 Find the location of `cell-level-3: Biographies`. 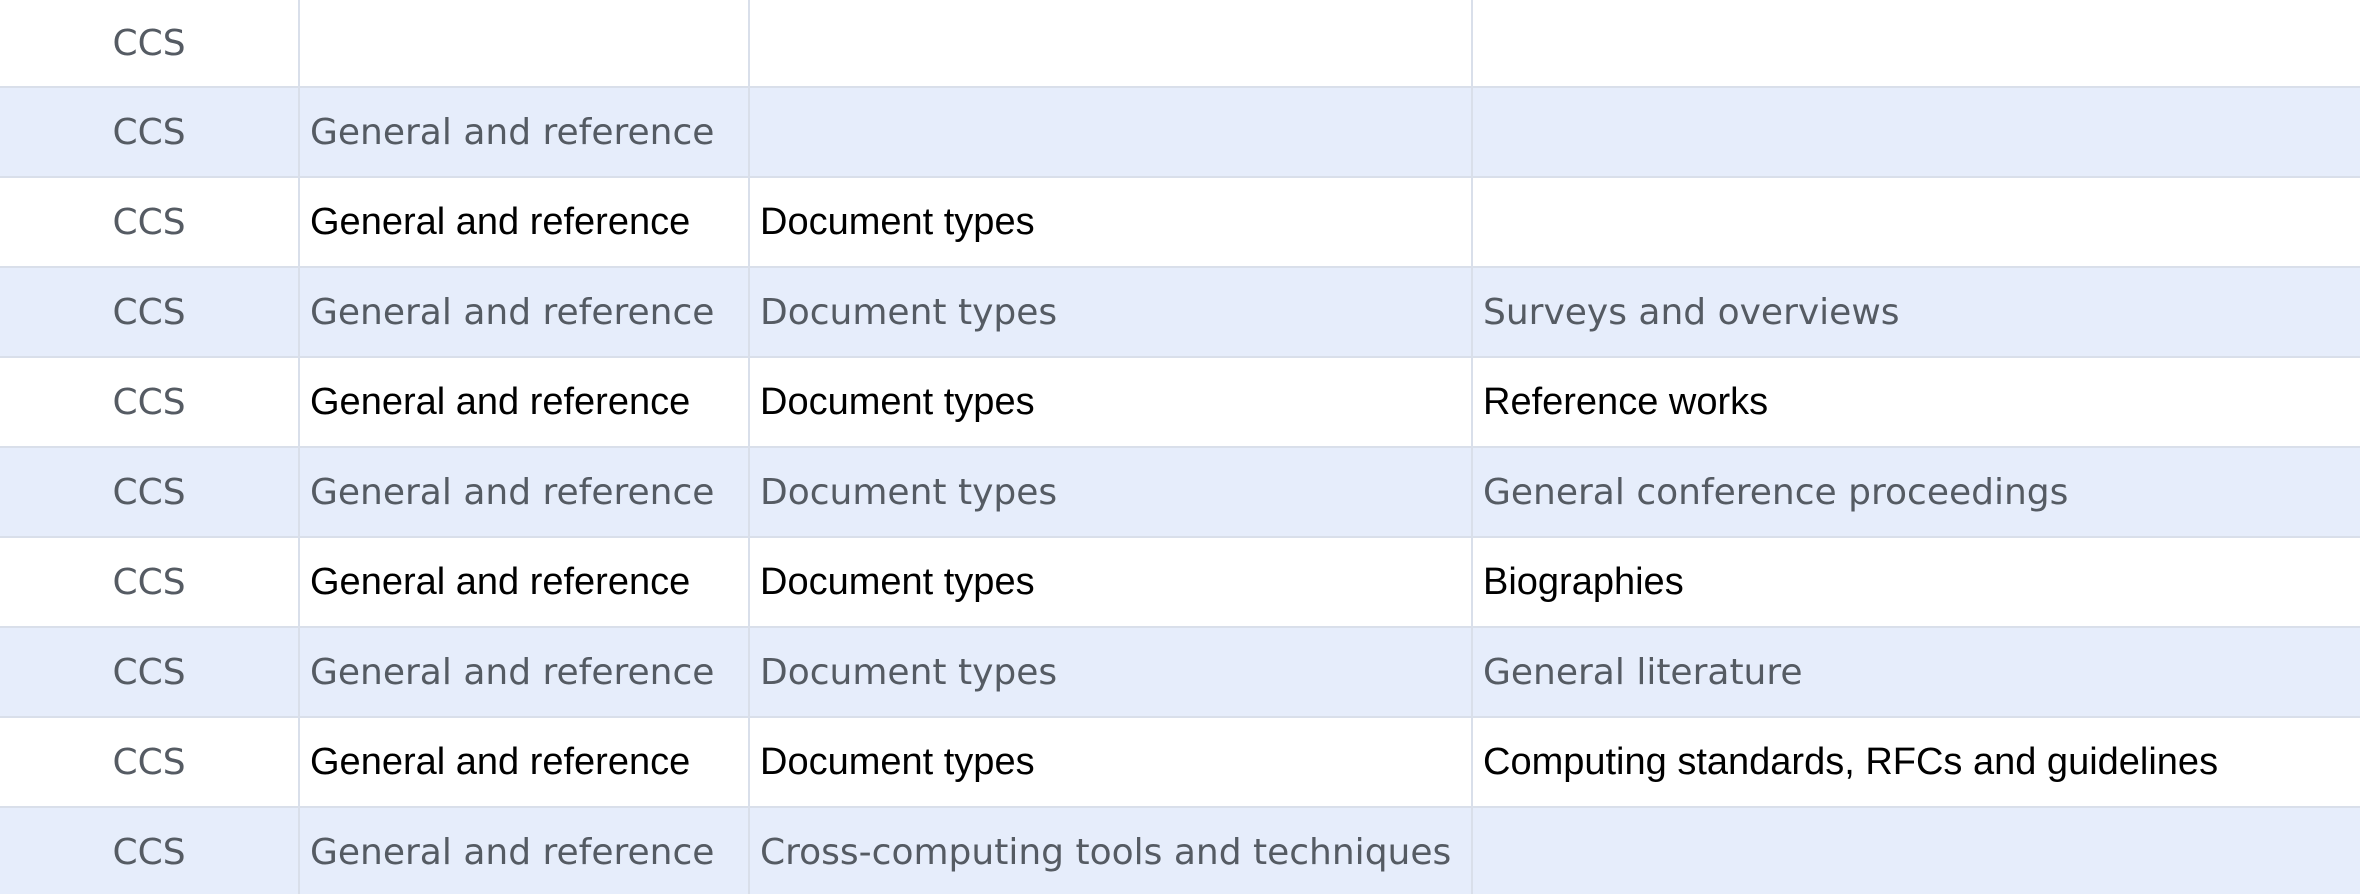

cell-level-3: Biographies is located at coordinates (1916, 582).